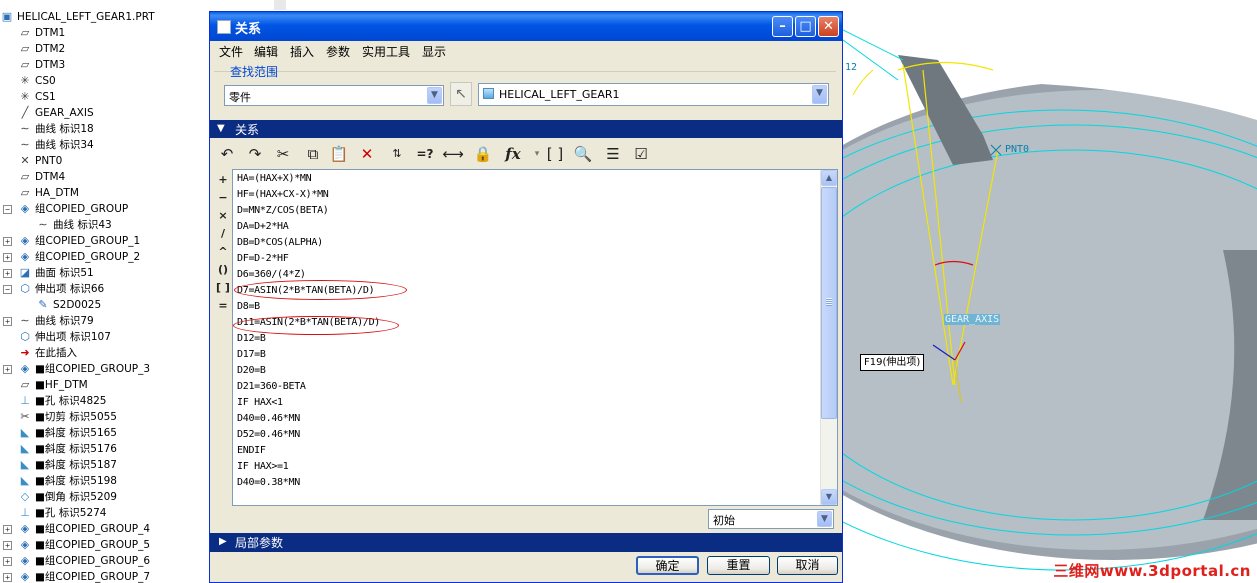 This screenshot has height=583, width=1257. What do you see at coordinates (86, 17) in the screenshot?
I see `tree-item-label: HELICAL_LEFT_GEAR1.PRT` at bounding box center [86, 17].